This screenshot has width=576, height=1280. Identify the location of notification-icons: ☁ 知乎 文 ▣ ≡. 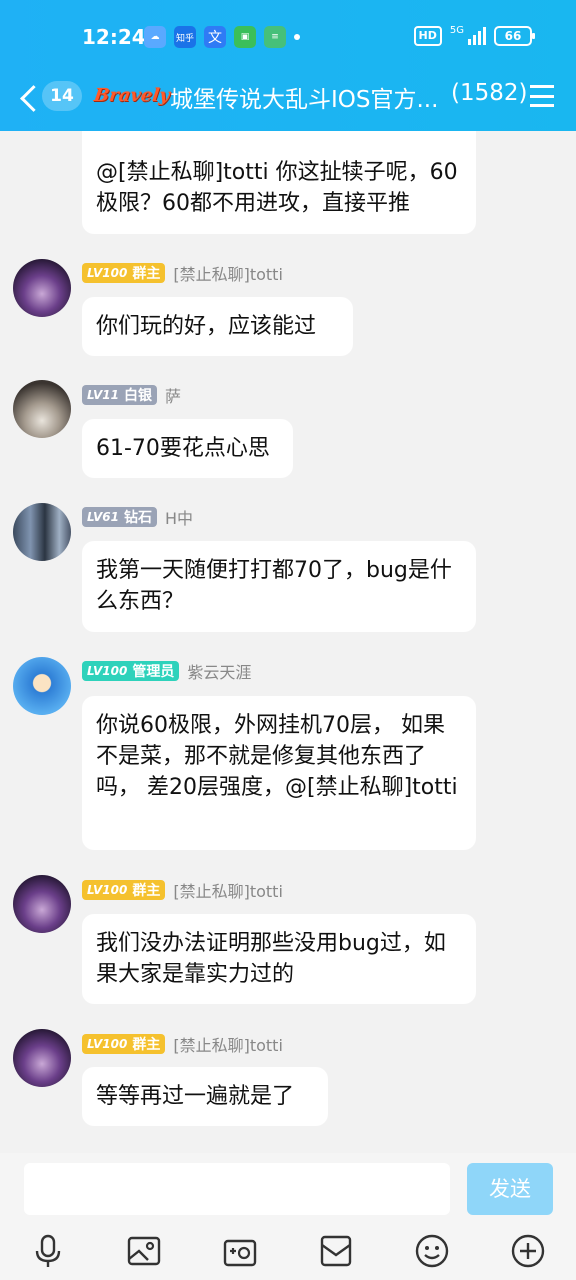
(222, 37).